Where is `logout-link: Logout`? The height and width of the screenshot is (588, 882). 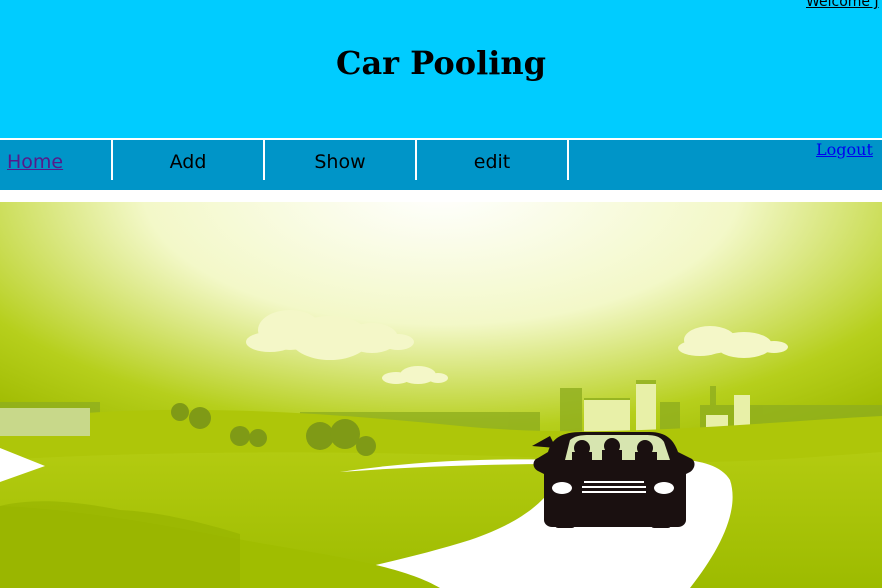 logout-link: Logout is located at coordinates (844, 149).